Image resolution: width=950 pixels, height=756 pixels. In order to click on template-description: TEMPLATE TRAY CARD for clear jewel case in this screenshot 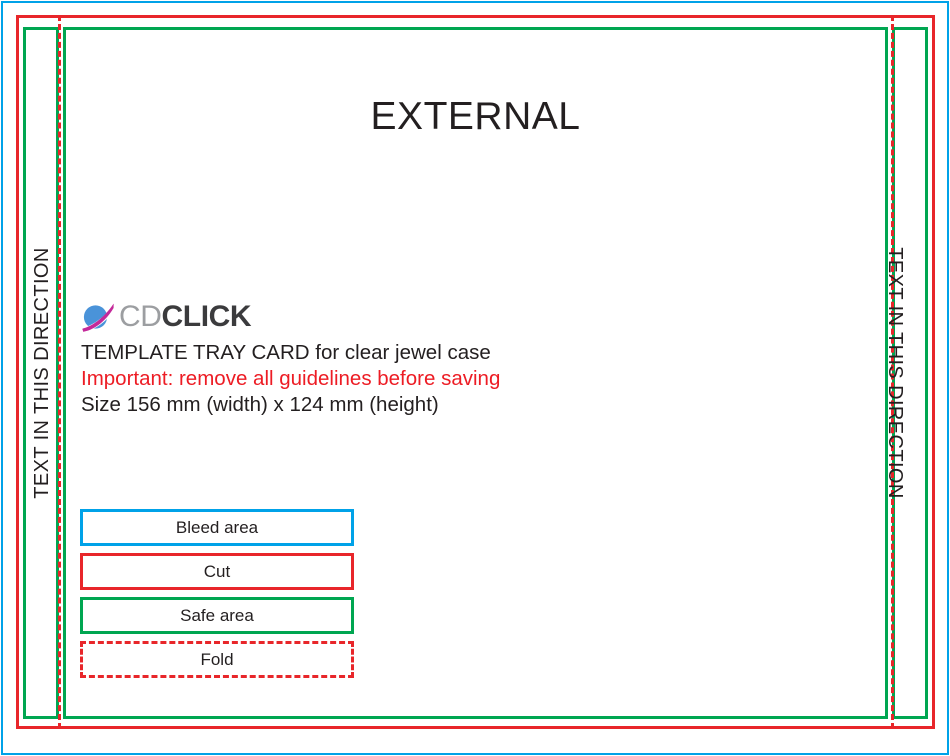, I will do `click(286, 352)`.